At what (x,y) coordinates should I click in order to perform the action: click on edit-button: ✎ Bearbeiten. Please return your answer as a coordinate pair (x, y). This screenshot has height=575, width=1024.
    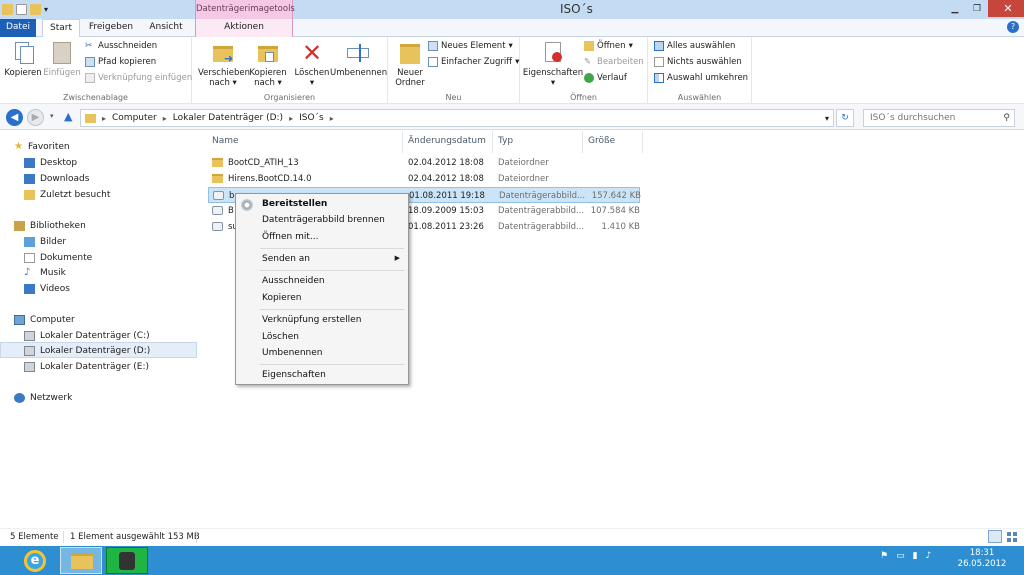
    Looking at the image, I should click on (614, 62).